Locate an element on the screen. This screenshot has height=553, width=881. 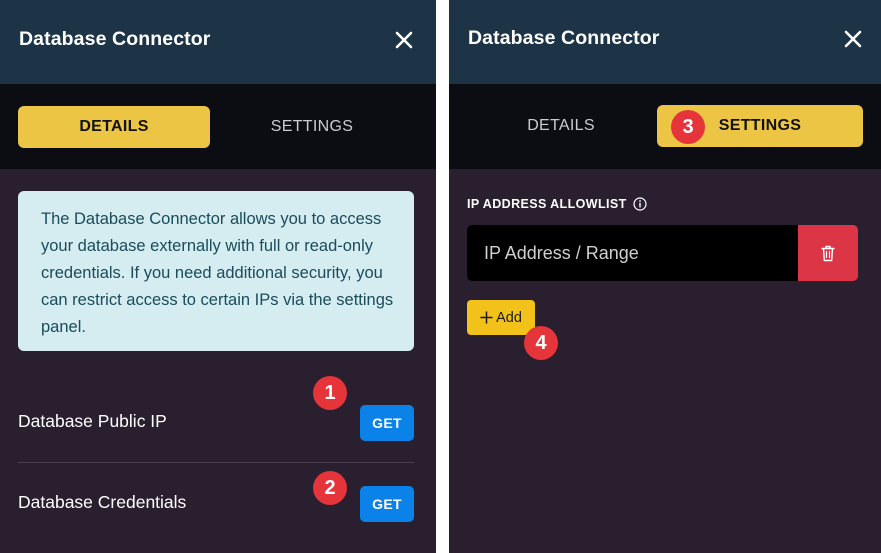
allowlist-heading: IP ADDRESS ALLOWLIST is located at coordinates (557, 204).